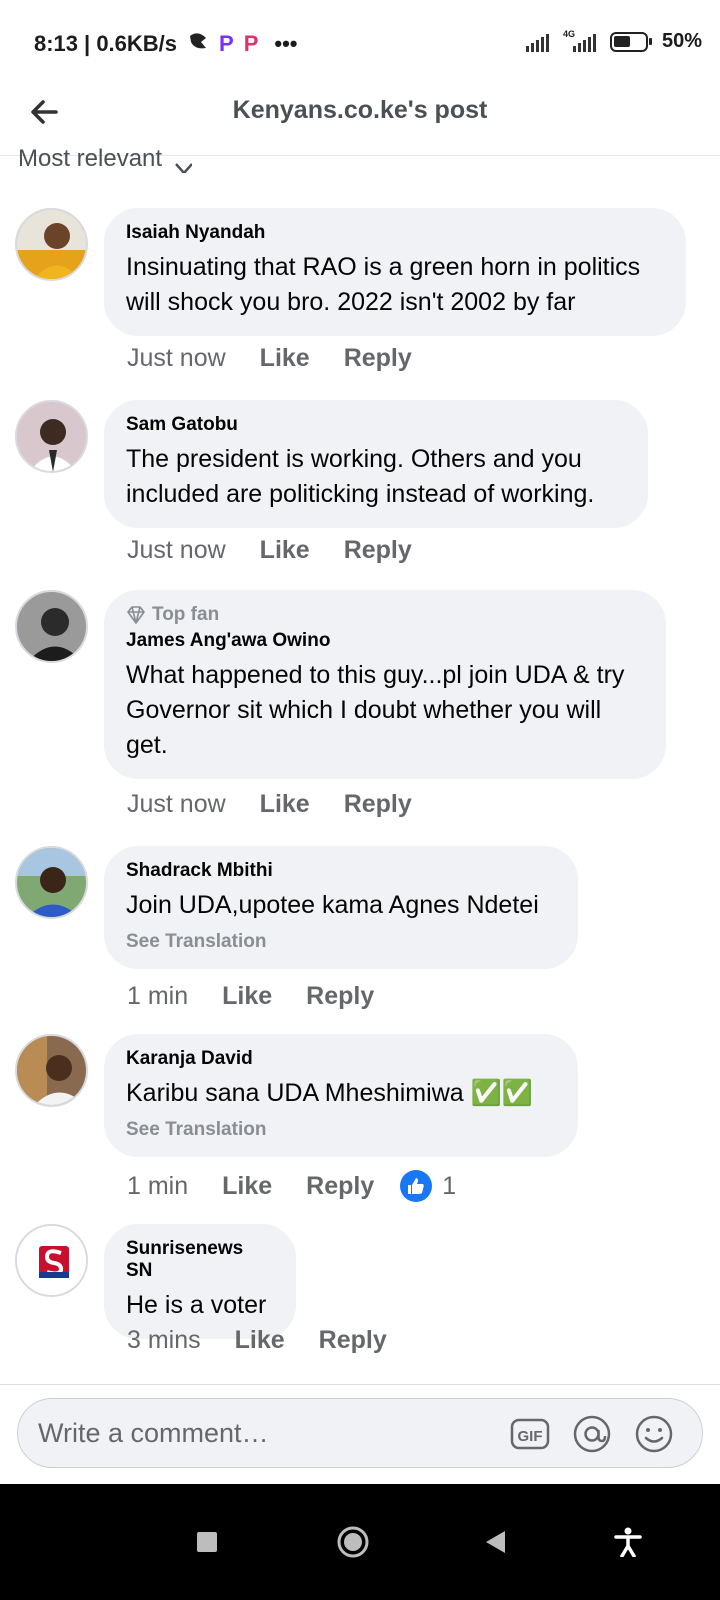  I want to click on comment-text: He is a voter, so click(196, 1305).